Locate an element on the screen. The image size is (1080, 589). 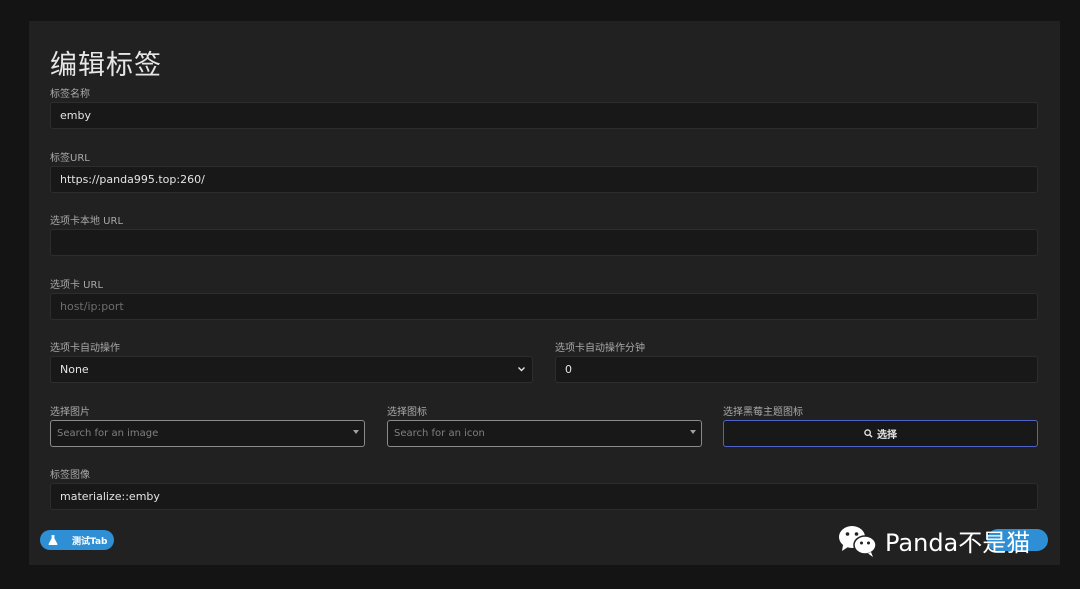
watermark: Panda不是猫 is located at coordinates (933, 540).